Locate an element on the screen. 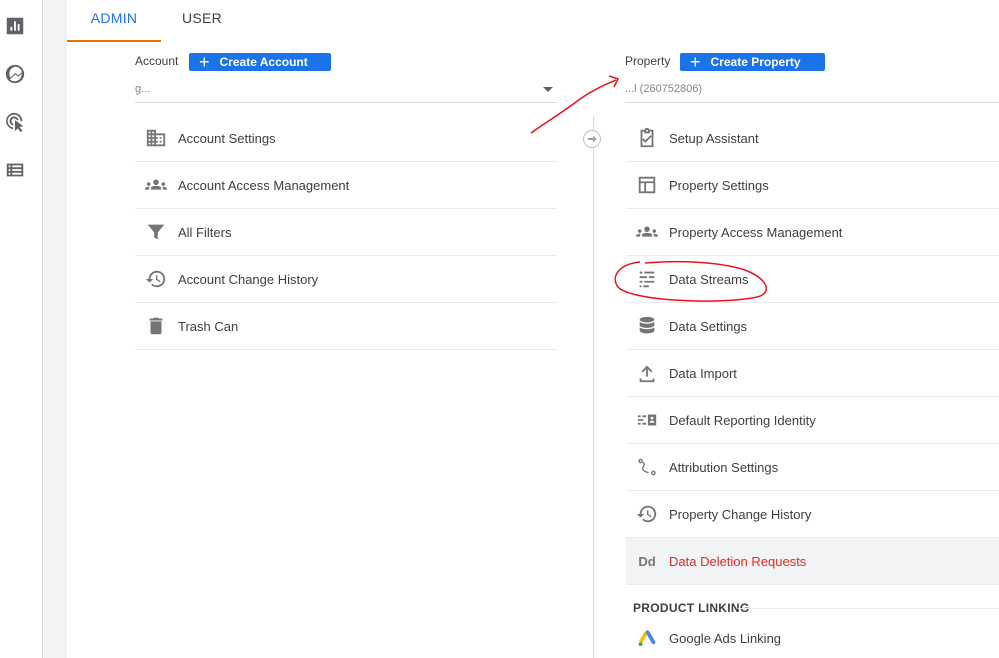  menu-item-label: Account Settings is located at coordinates (227, 138).